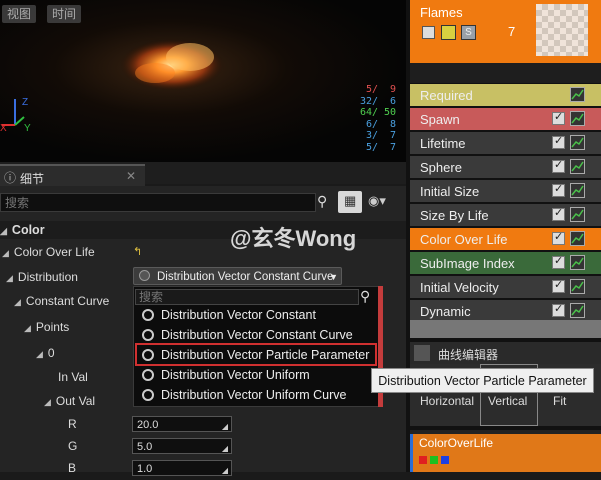 The height and width of the screenshot is (480, 601). Describe the element at coordinates (19, 14) in the screenshot. I see `view-button: 视图` at that location.